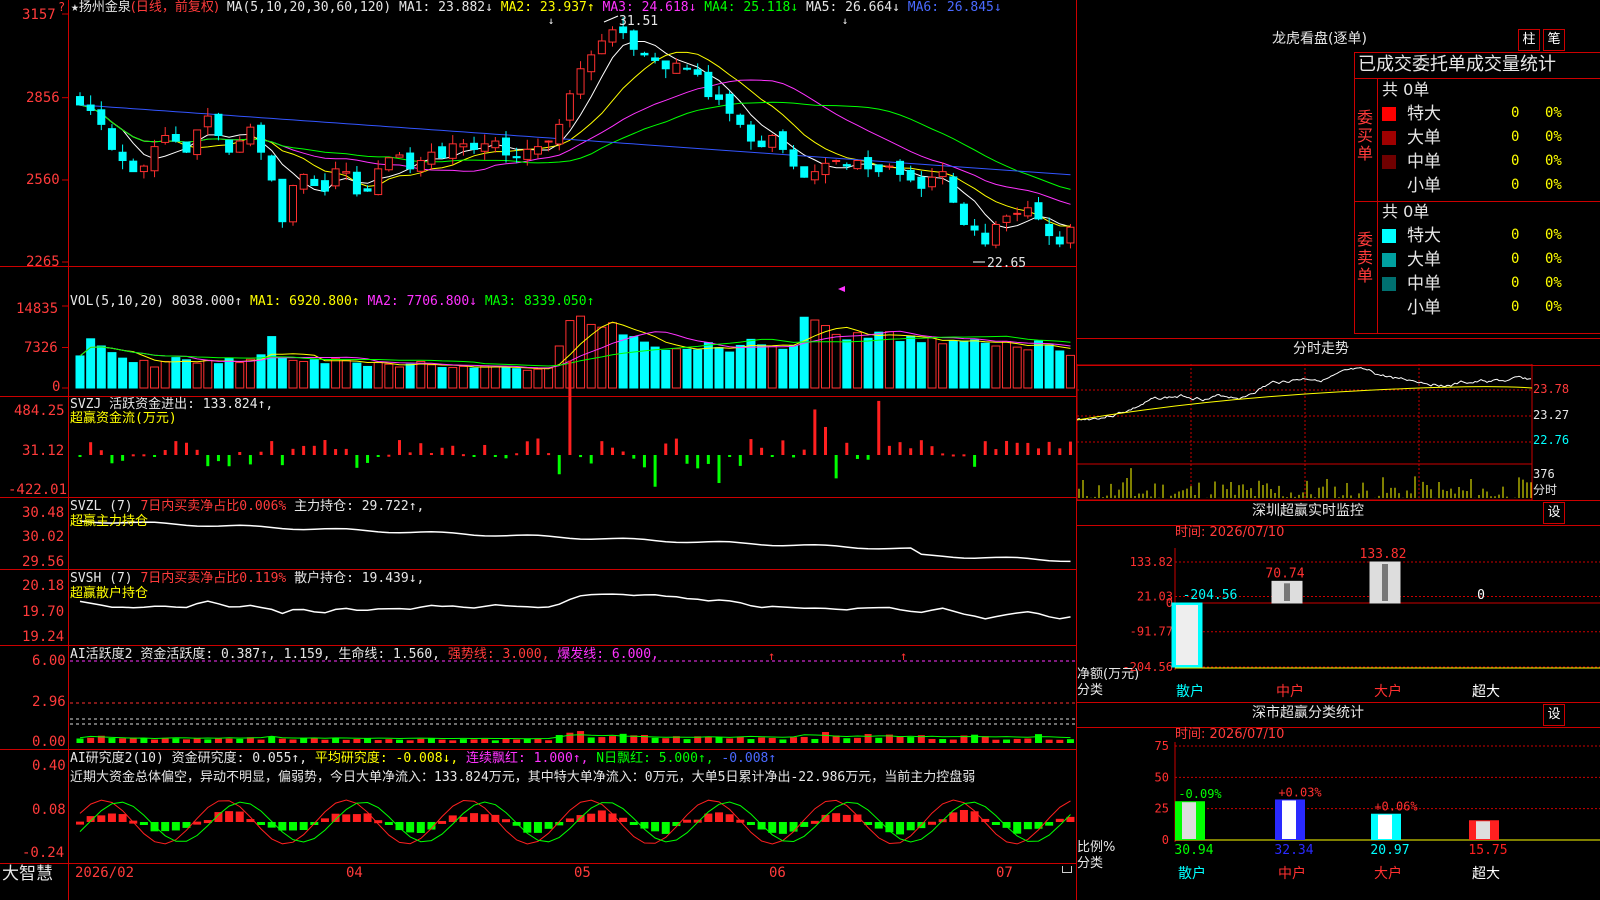  What do you see at coordinates (1284, 573) in the screenshot?
I see `bar-value-label: 70.74` at bounding box center [1284, 573].